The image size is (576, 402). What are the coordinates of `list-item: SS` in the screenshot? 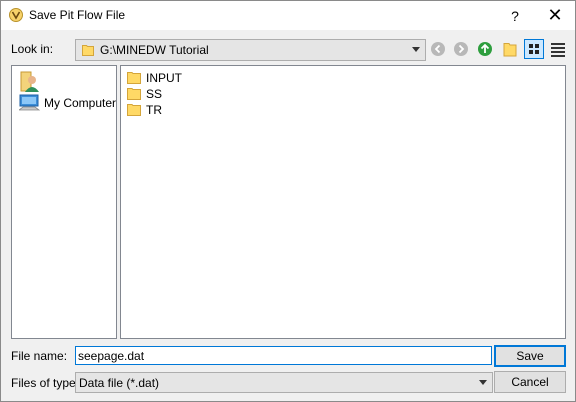 It's located at (187, 94).